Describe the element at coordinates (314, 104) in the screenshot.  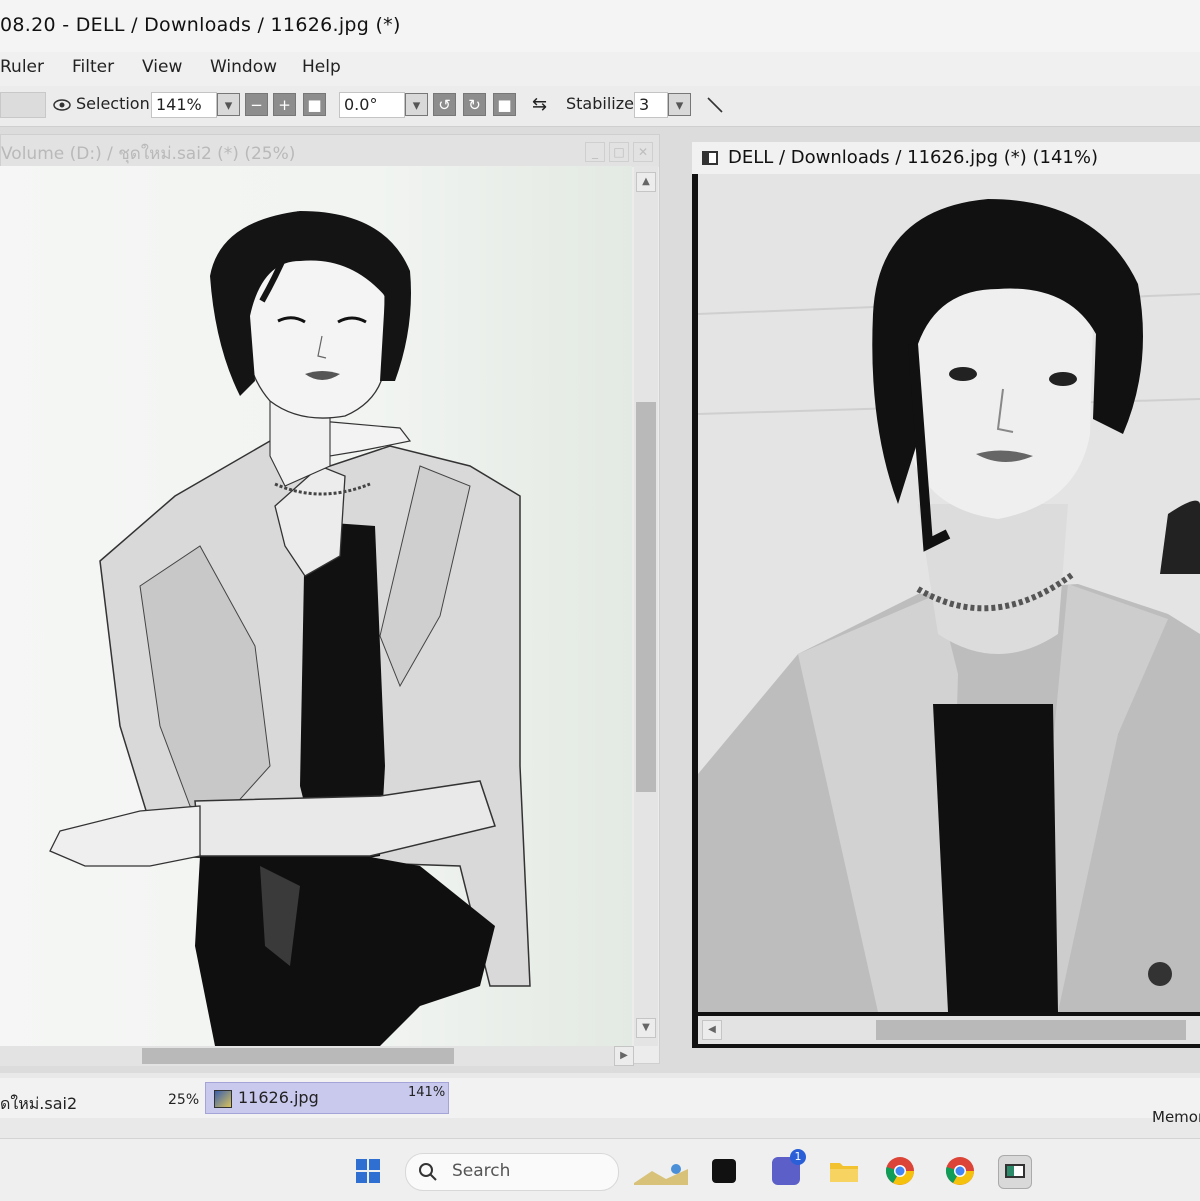
I see `zoom-reset-button: ■` at that location.